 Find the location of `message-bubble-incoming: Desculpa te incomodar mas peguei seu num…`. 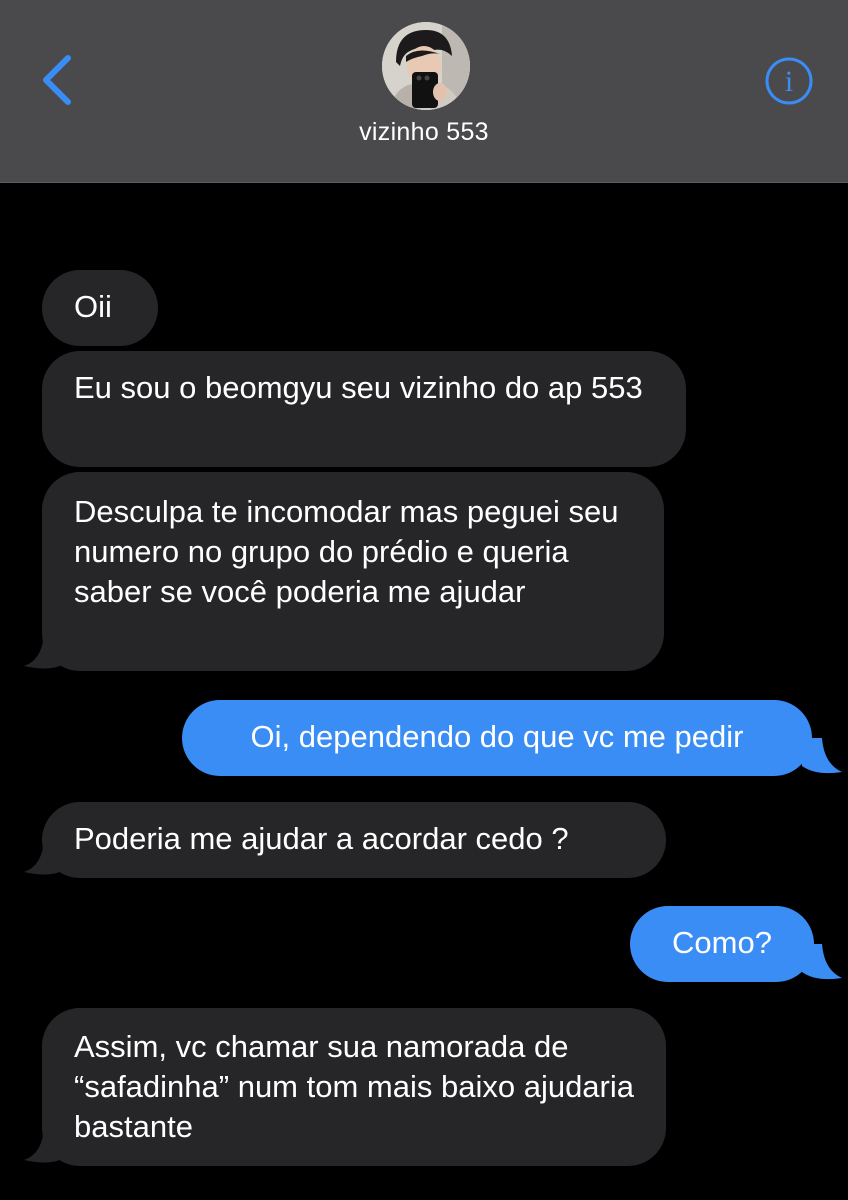

message-bubble-incoming: Desculpa te incomodar mas peguei seu num… is located at coordinates (353, 571).